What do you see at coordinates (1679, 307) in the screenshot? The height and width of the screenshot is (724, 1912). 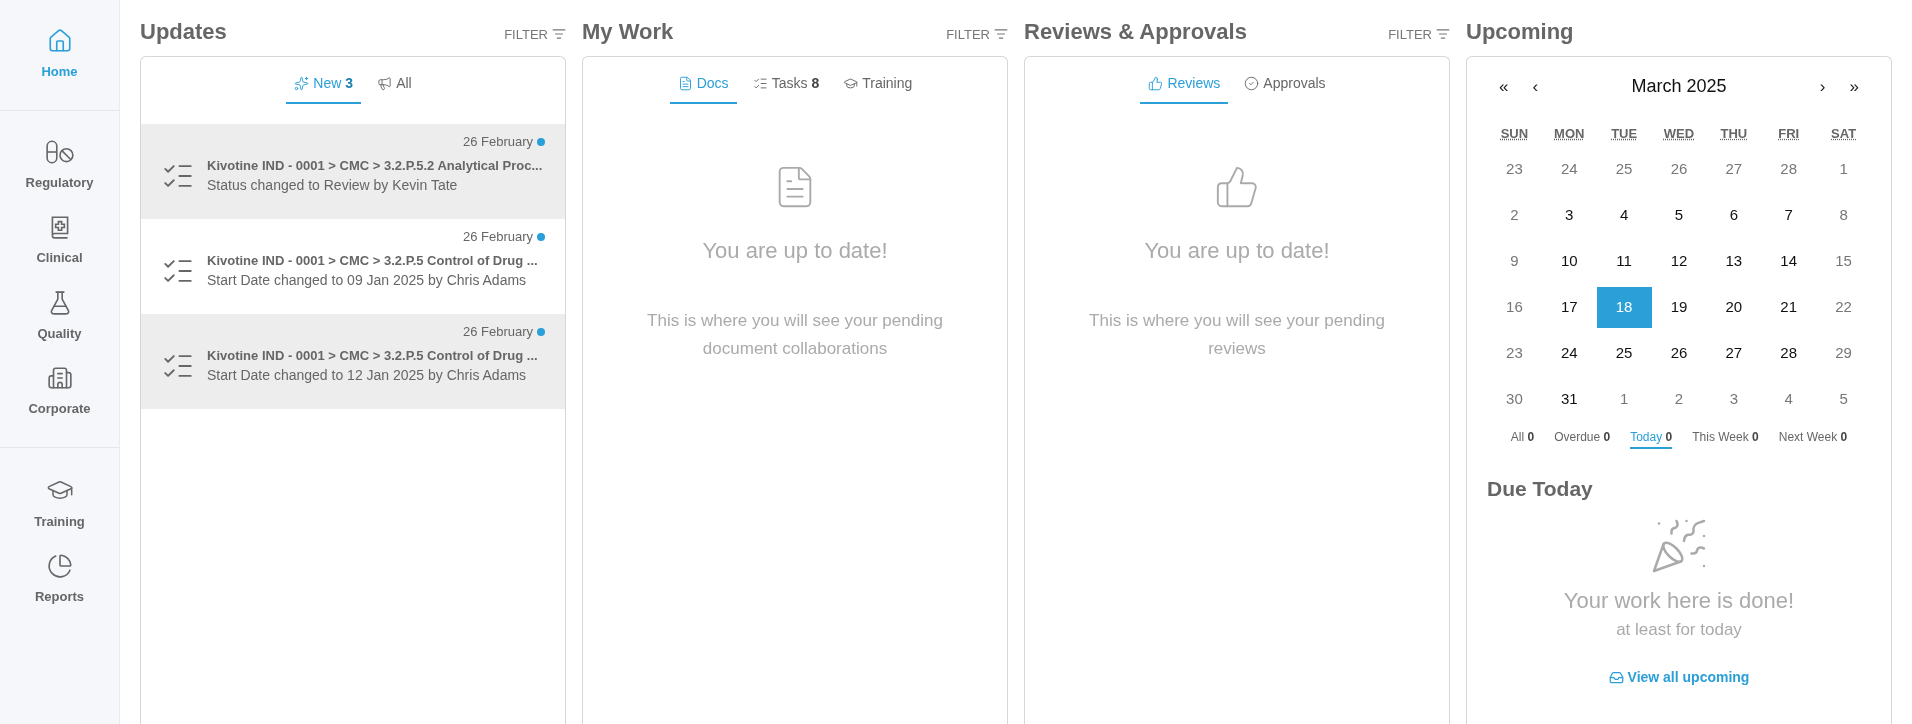 I see `calendar-day: 19` at bounding box center [1679, 307].